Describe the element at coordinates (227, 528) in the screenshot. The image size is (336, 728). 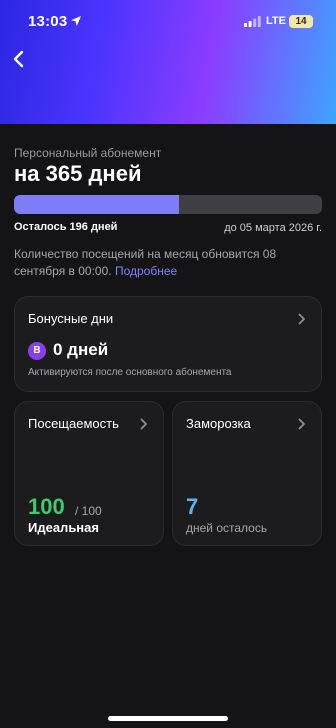
I see `freeze-days-label: дней осталось` at that location.